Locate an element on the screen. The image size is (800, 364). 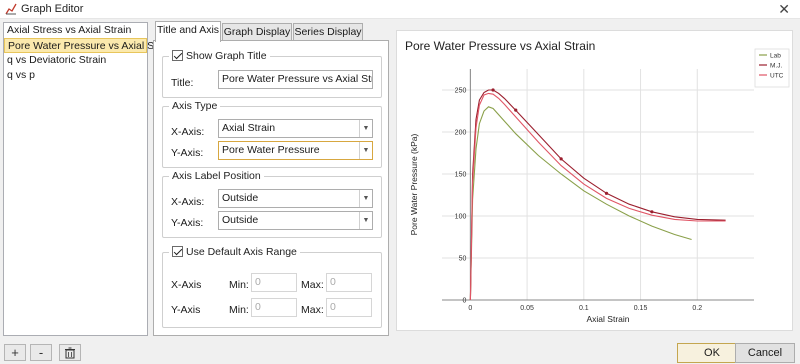
list-item-selected: Pore Water Pressure vs Axial Strain is located at coordinates (89, 45).